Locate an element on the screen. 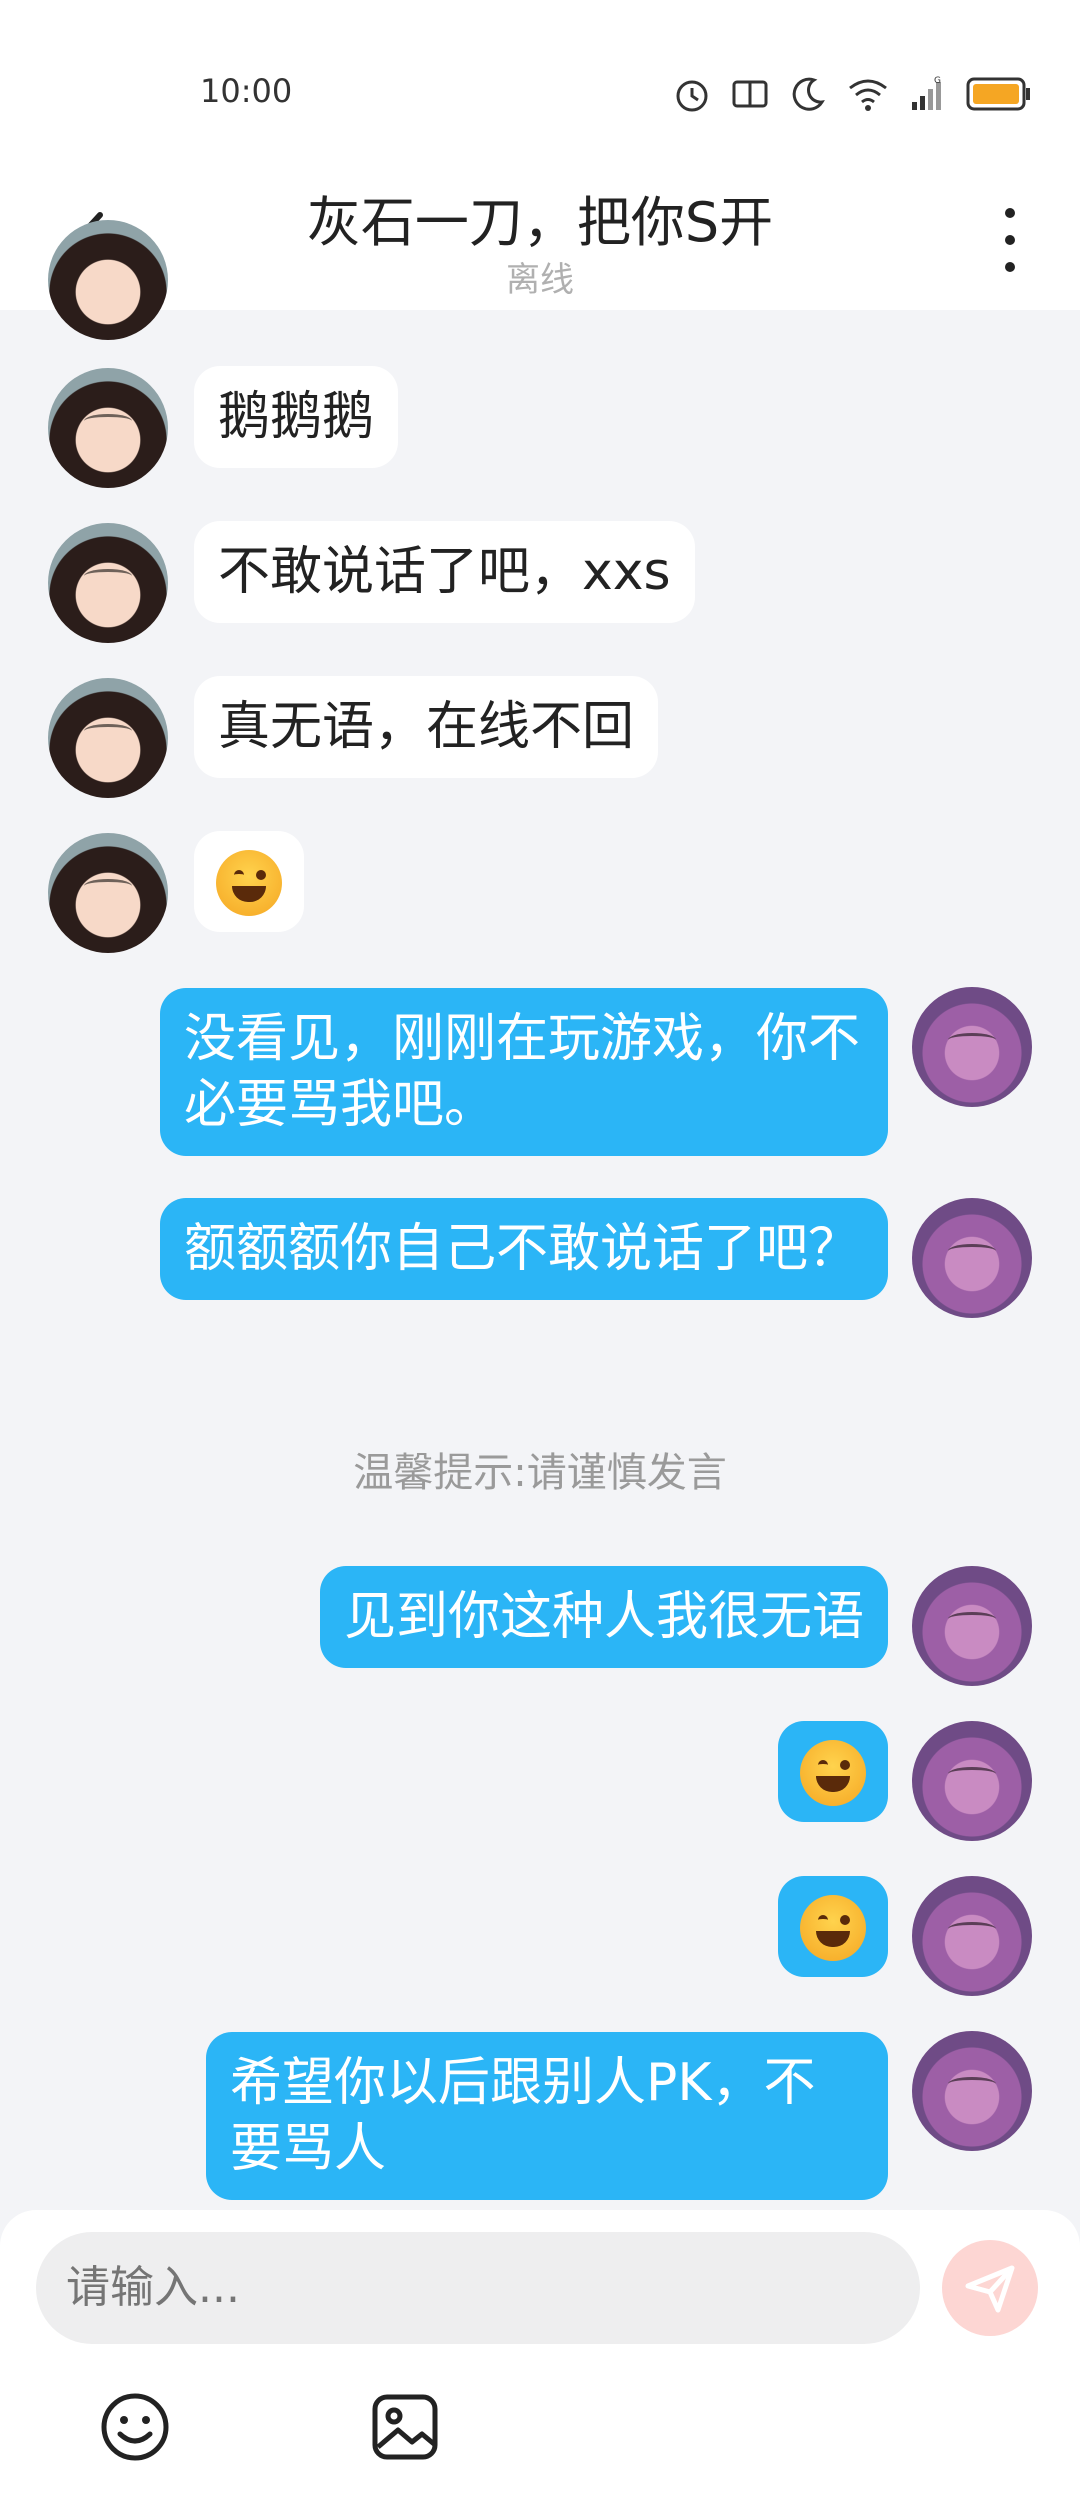 The image size is (1080, 2520). message-input is located at coordinates (478, 2288).